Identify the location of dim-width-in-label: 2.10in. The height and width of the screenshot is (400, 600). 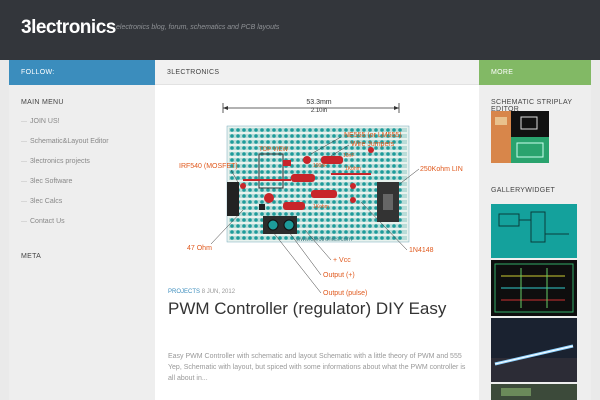
(319, 111).